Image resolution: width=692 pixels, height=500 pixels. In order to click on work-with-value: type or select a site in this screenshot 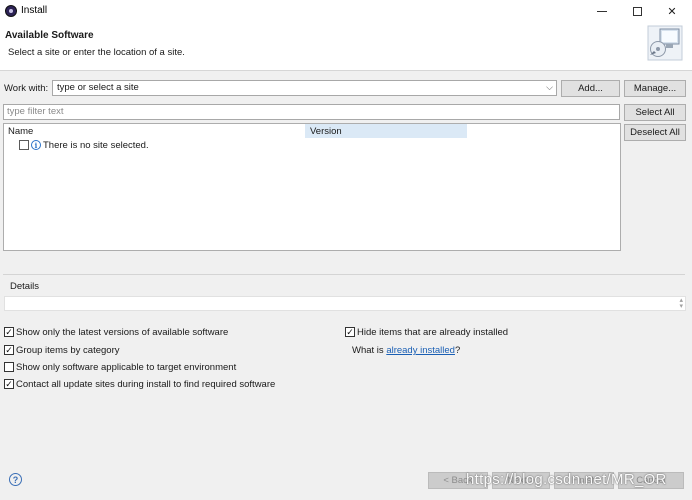, I will do `click(98, 87)`.